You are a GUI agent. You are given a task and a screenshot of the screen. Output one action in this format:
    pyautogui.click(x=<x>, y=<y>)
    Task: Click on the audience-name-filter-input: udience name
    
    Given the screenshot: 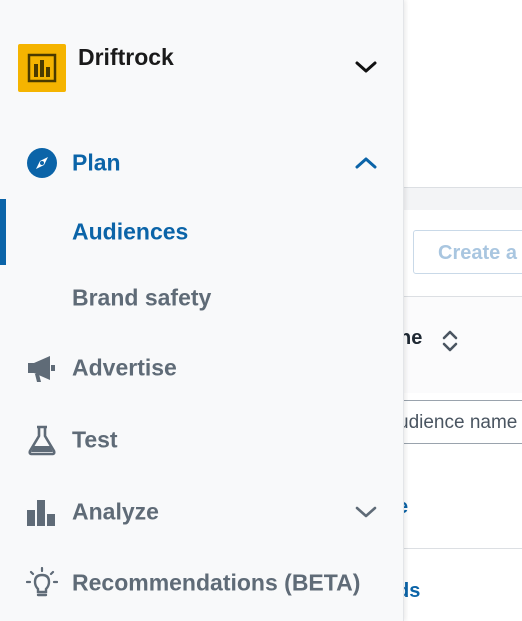 What is the action you would take?
    pyautogui.click(x=462, y=422)
    